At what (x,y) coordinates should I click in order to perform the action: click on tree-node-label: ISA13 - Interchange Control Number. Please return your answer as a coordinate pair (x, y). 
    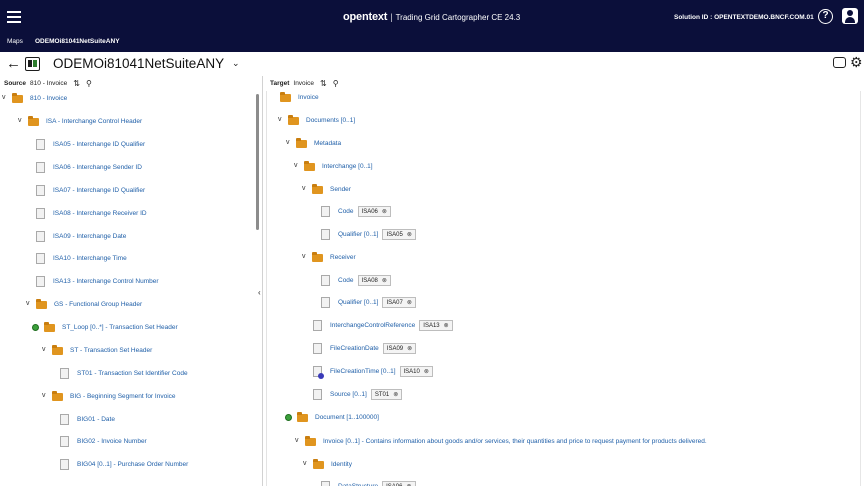
    Looking at the image, I should click on (106, 281).